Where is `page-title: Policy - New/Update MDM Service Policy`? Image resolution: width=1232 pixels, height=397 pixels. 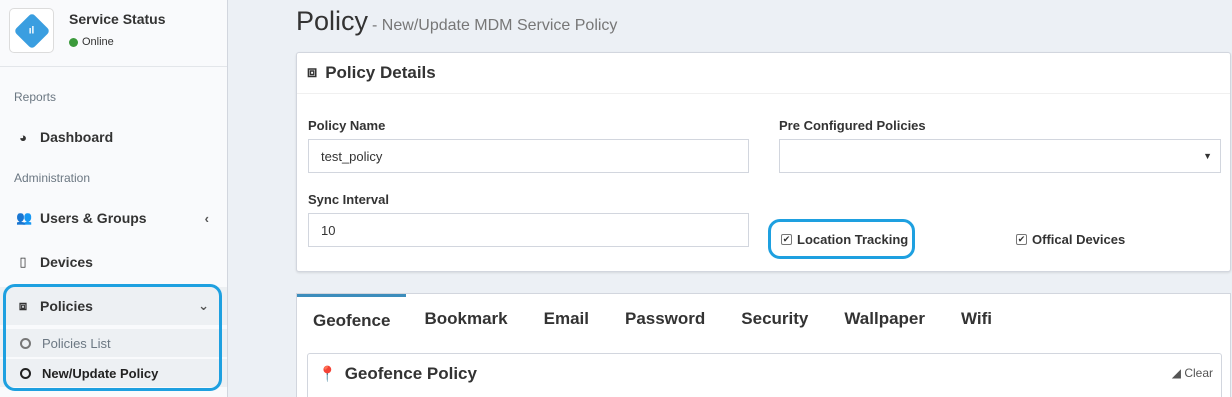 page-title: Policy - New/Update MDM Service Policy is located at coordinates (456, 21).